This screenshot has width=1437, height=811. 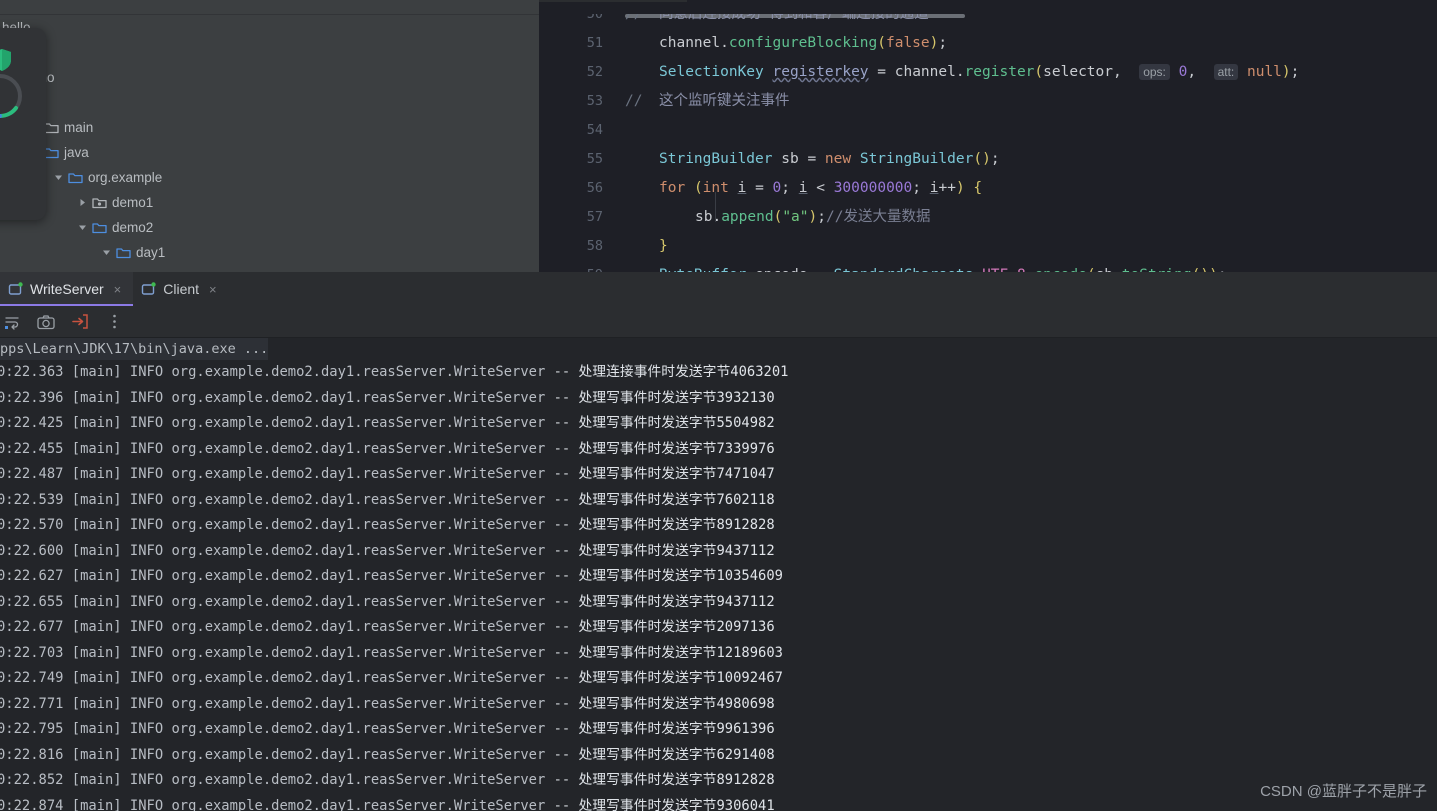 I want to click on camera-icon, so click(x=46, y=322).